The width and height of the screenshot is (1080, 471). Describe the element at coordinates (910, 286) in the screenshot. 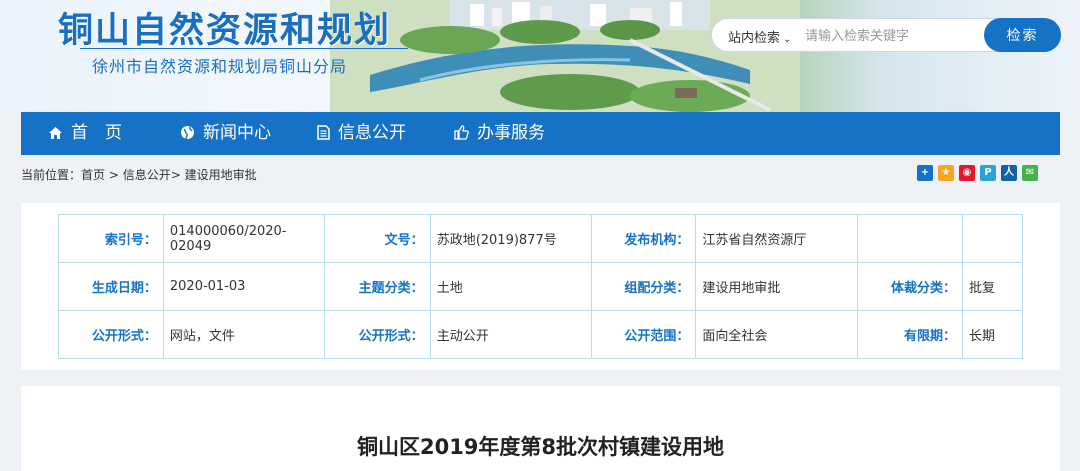

I see `genre-category-label: 体裁分类：` at that location.